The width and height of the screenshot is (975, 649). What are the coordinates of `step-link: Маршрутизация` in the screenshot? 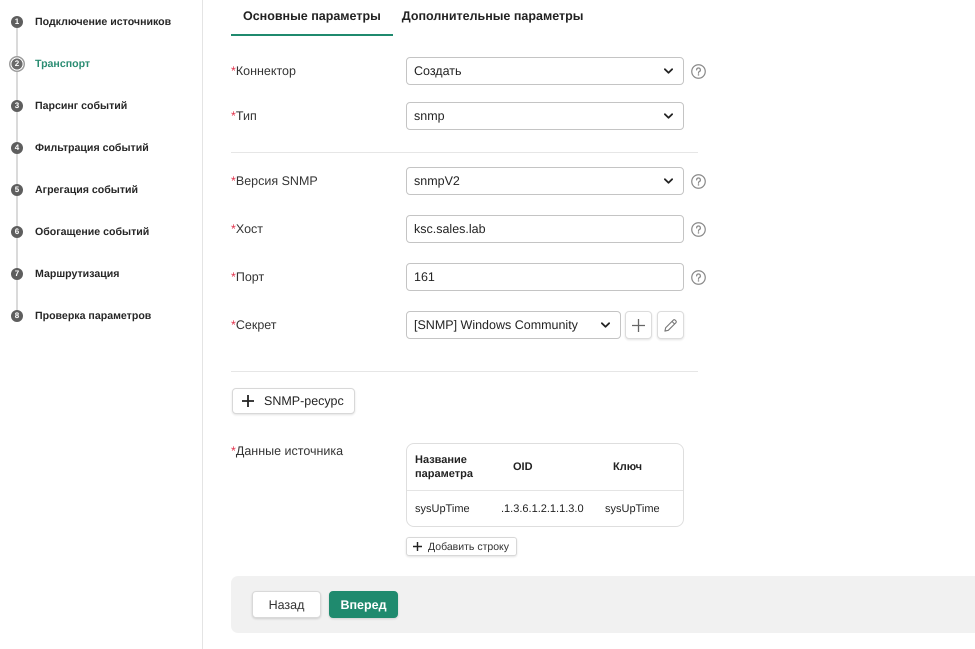 It's located at (77, 274).